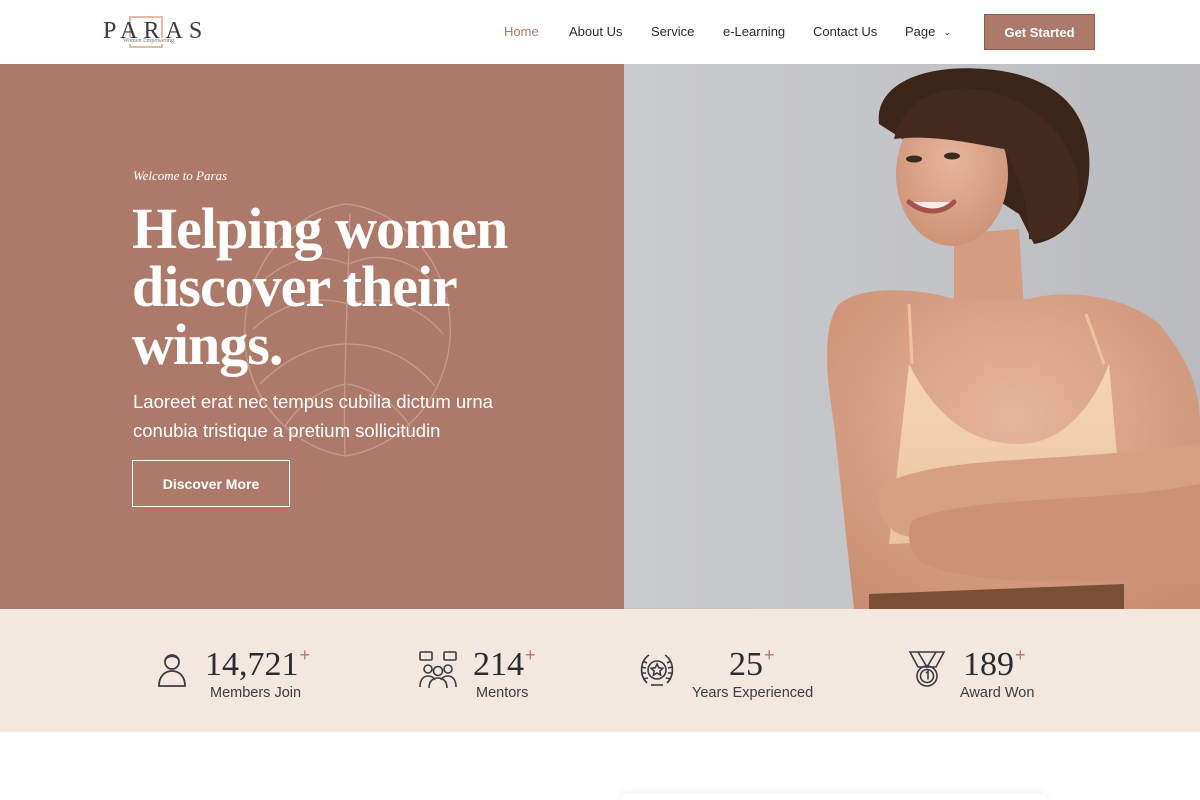  Describe the element at coordinates (927, 669) in the screenshot. I see `medal-icon` at that location.